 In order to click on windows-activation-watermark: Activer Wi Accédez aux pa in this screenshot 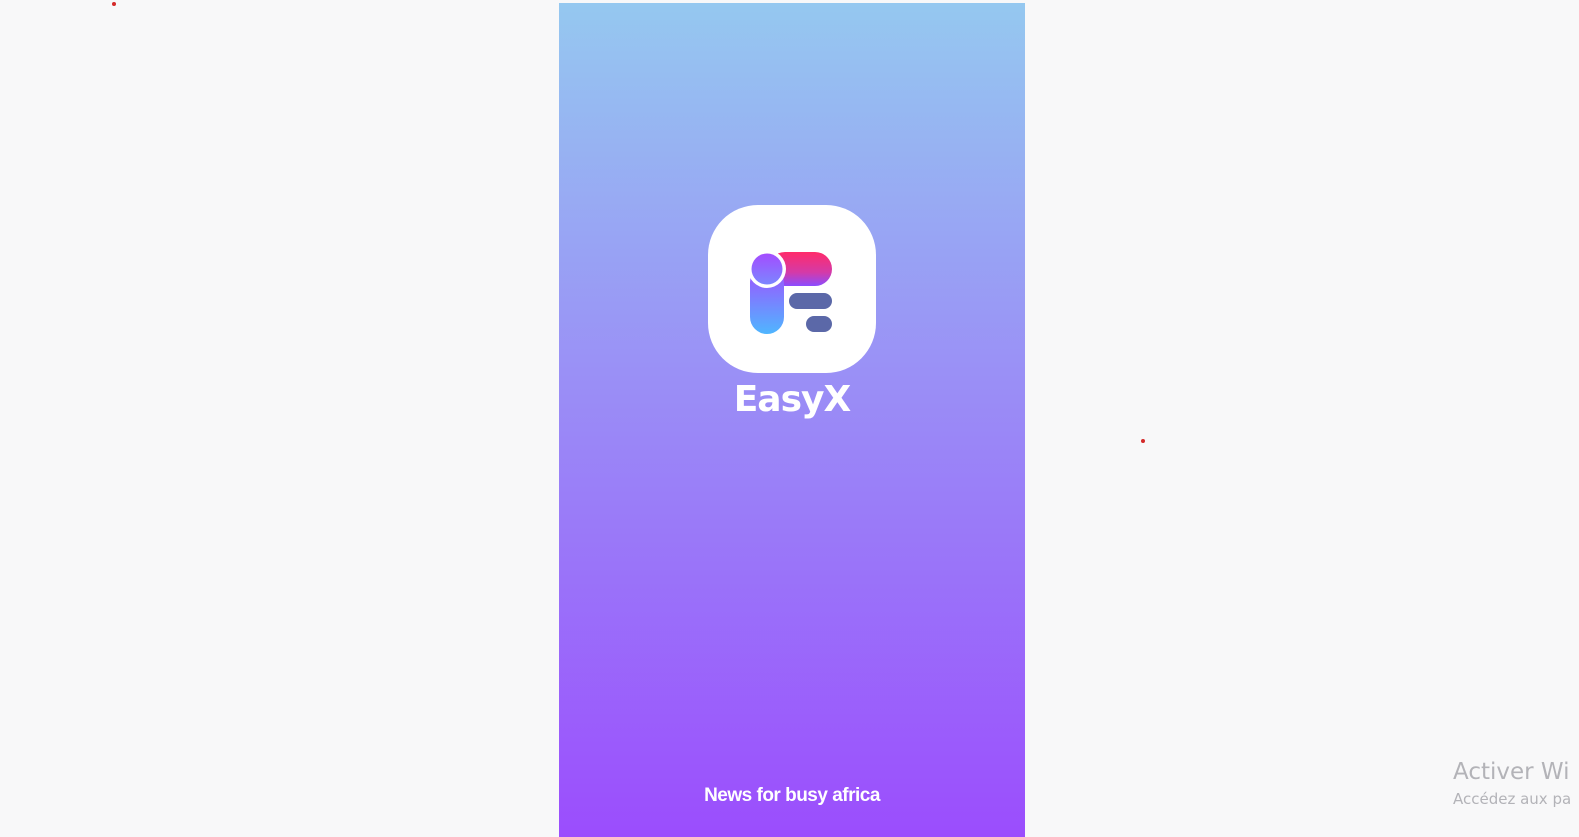, I will do `click(1512, 784)`.